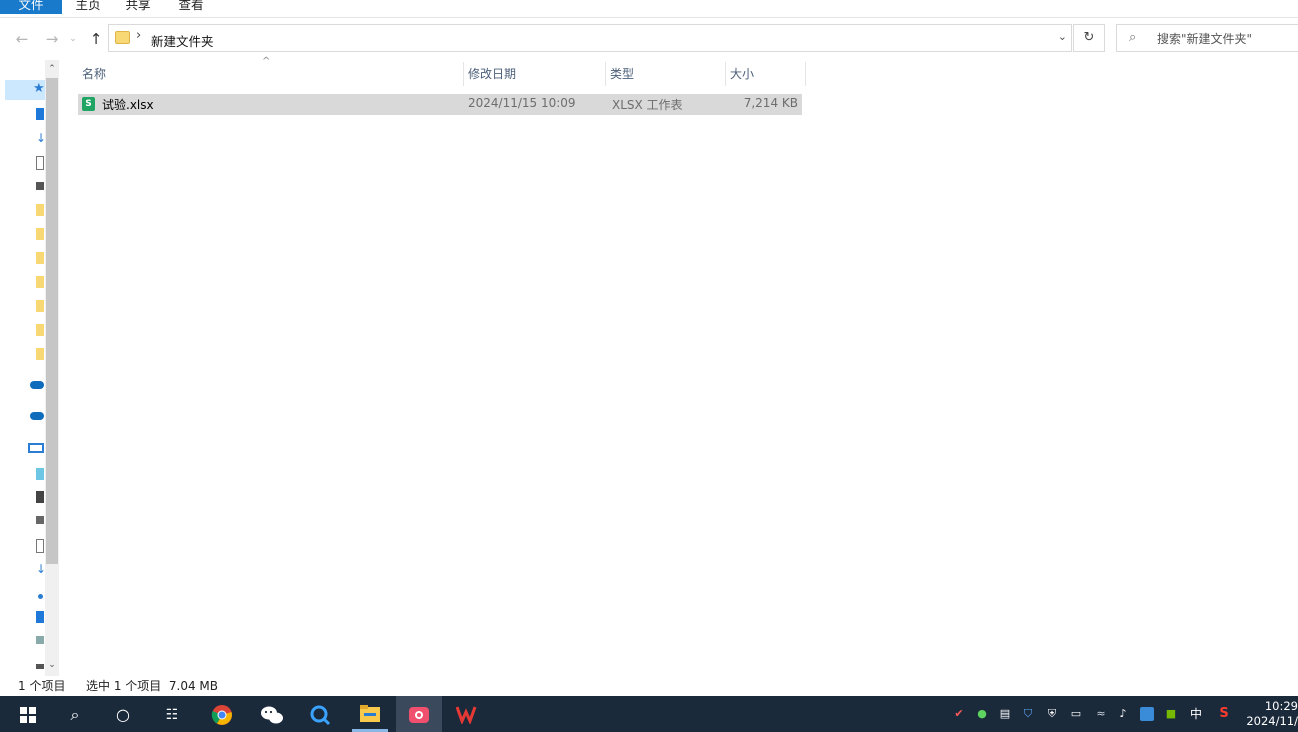 The width and height of the screenshot is (1298, 732). I want to click on status-bar: 1 个项目 选中 1 个项目 7.04 MB, so click(649, 686).